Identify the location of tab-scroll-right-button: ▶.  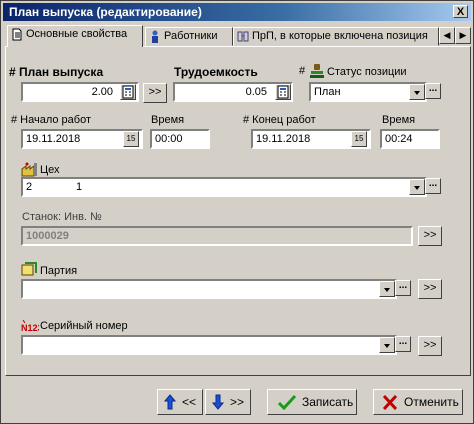
(463, 35).